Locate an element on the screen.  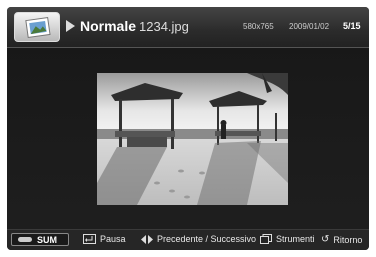
tools-label: Strumenti is located at coordinates (295, 239).